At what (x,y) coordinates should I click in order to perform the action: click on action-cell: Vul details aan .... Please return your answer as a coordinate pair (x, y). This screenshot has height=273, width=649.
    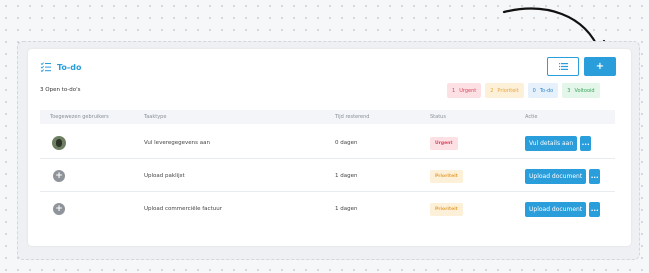
    Looking at the image, I should click on (558, 143).